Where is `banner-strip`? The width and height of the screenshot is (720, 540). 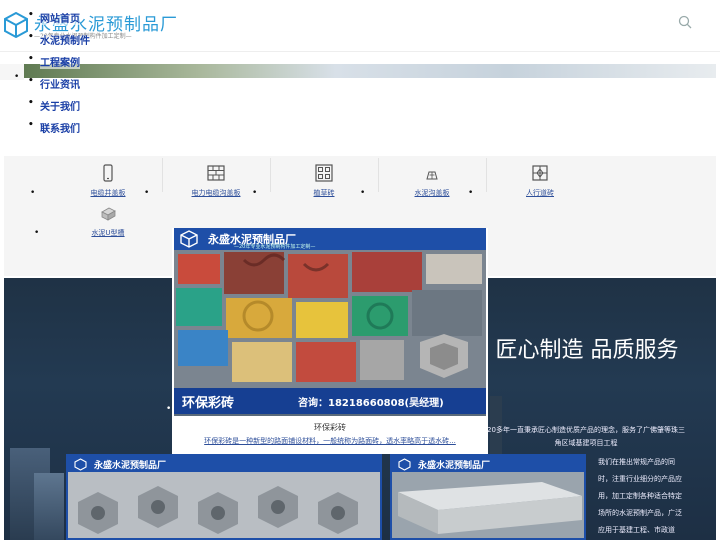 banner-strip is located at coordinates (370, 71).